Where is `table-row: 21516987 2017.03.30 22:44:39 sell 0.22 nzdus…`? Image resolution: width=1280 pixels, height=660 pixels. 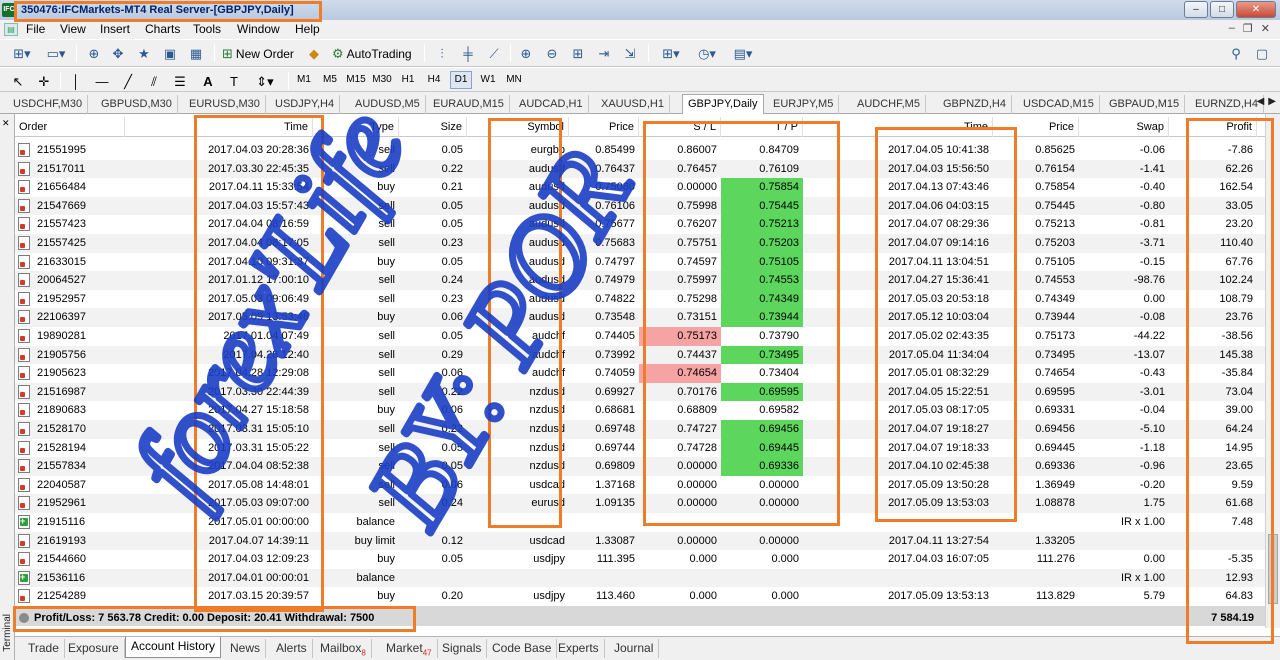
table-row: 21516987 2017.03.30 22:44:39 sell 0.22 nzdus… is located at coordinates (640, 392).